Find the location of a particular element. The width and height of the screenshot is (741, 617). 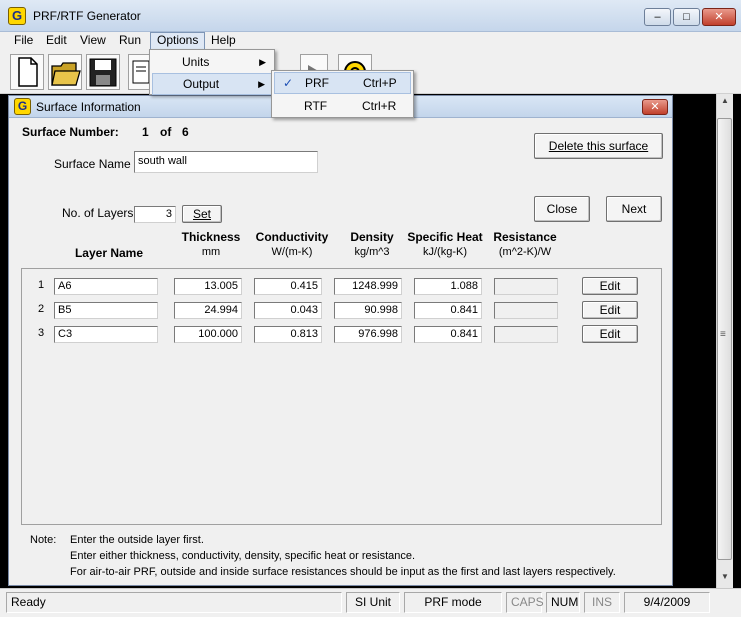

options-dropdown: Units ▶ Output ▶ is located at coordinates (212, 72).